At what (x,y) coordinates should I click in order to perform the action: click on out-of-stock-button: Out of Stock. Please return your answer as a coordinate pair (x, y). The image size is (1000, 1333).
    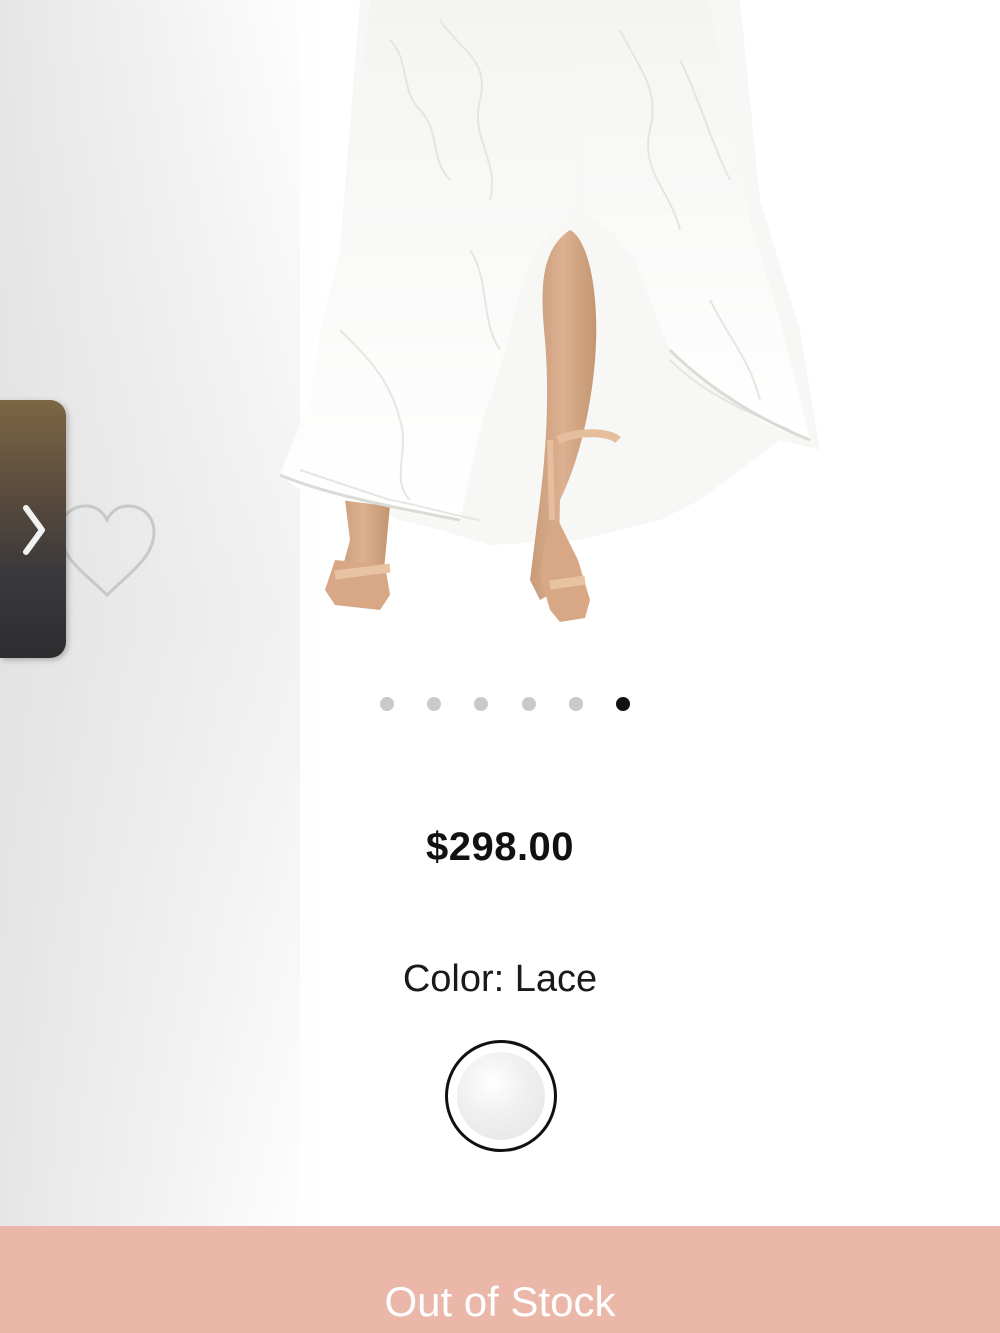
    Looking at the image, I should click on (500, 1279).